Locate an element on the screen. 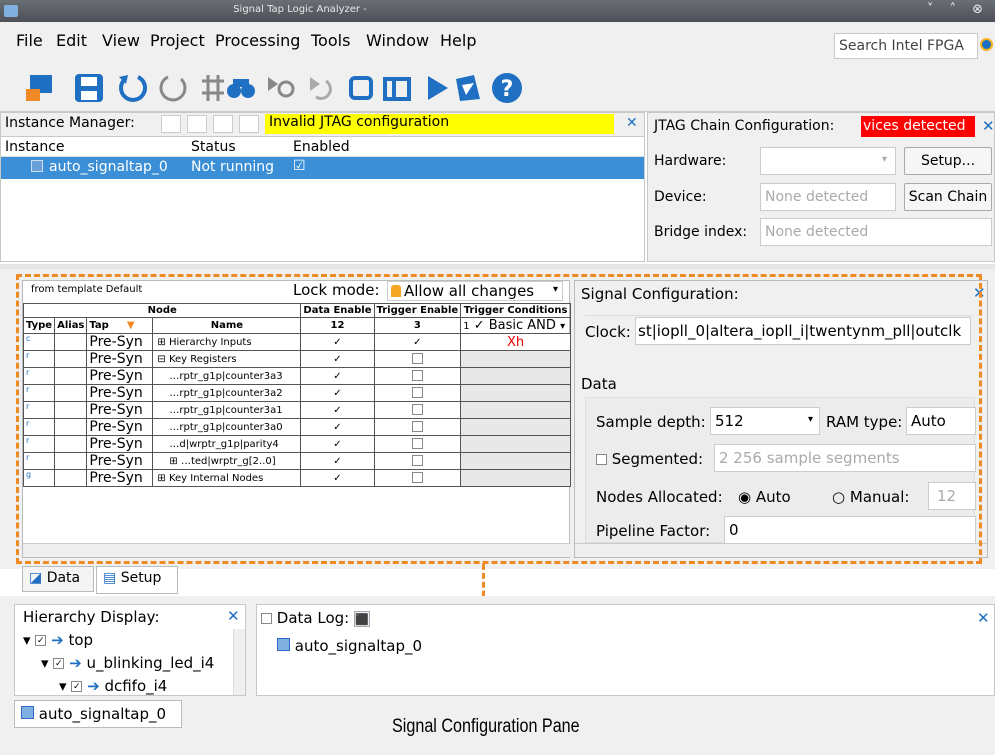 This screenshot has width=995, height=755. read-data-icon is located at coordinates (397, 88).